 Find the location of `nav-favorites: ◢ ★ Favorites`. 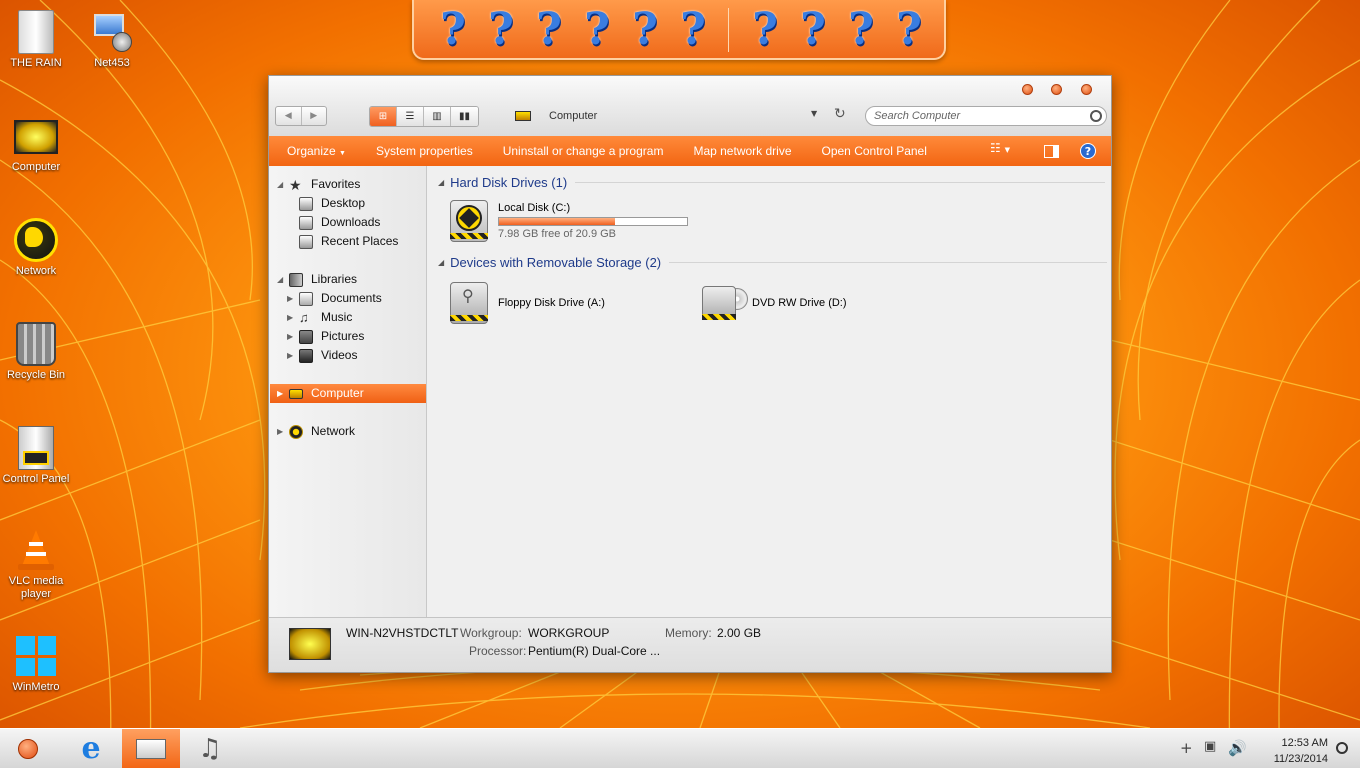

nav-favorites: ◢ ★ Favorites is located at coordinates (318, 184).